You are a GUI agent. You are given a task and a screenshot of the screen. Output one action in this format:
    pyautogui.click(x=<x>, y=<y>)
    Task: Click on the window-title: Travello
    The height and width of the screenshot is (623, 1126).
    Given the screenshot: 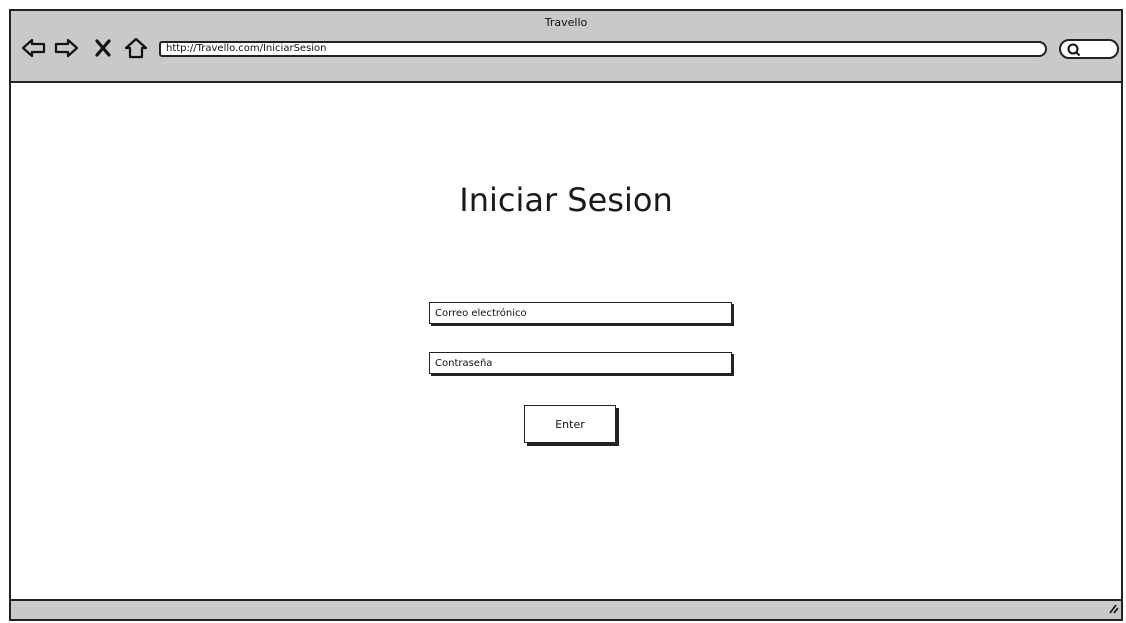 What is the action you would take?
    pyautogui.click(x=566, y=22)
    